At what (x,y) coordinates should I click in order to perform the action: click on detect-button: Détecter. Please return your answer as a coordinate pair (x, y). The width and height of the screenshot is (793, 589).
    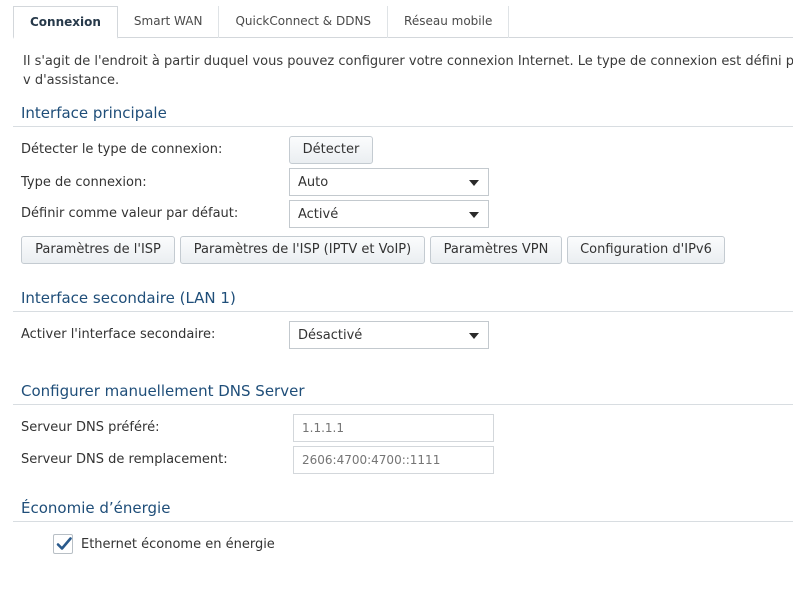
    Looking at the image, I should click on (331, 150).